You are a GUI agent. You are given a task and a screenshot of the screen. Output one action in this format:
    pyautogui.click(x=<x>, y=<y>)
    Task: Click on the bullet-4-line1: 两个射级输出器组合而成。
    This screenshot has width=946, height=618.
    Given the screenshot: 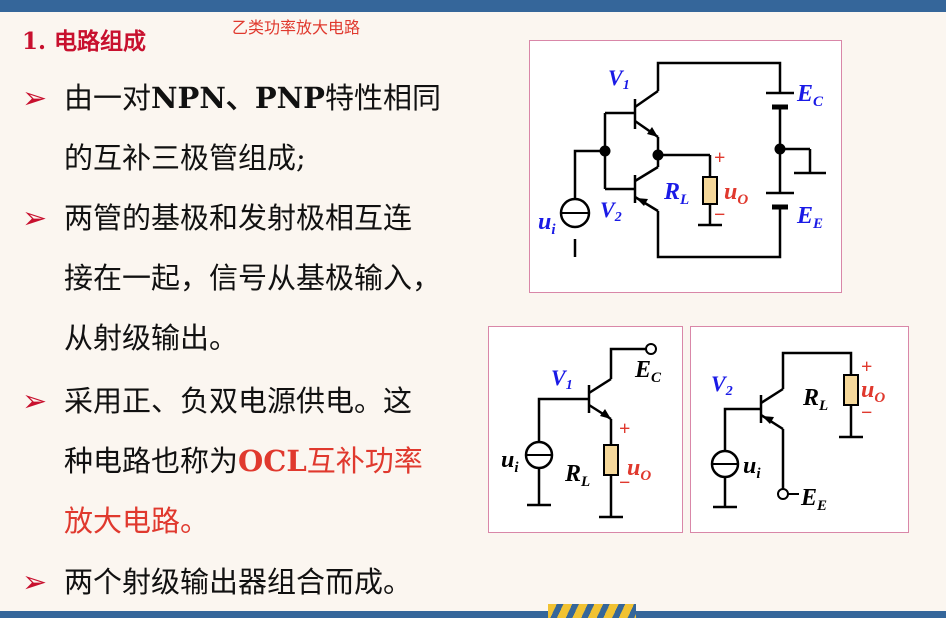 What is the action you would take?
    pyautogui.click(x=238, y=582)
    